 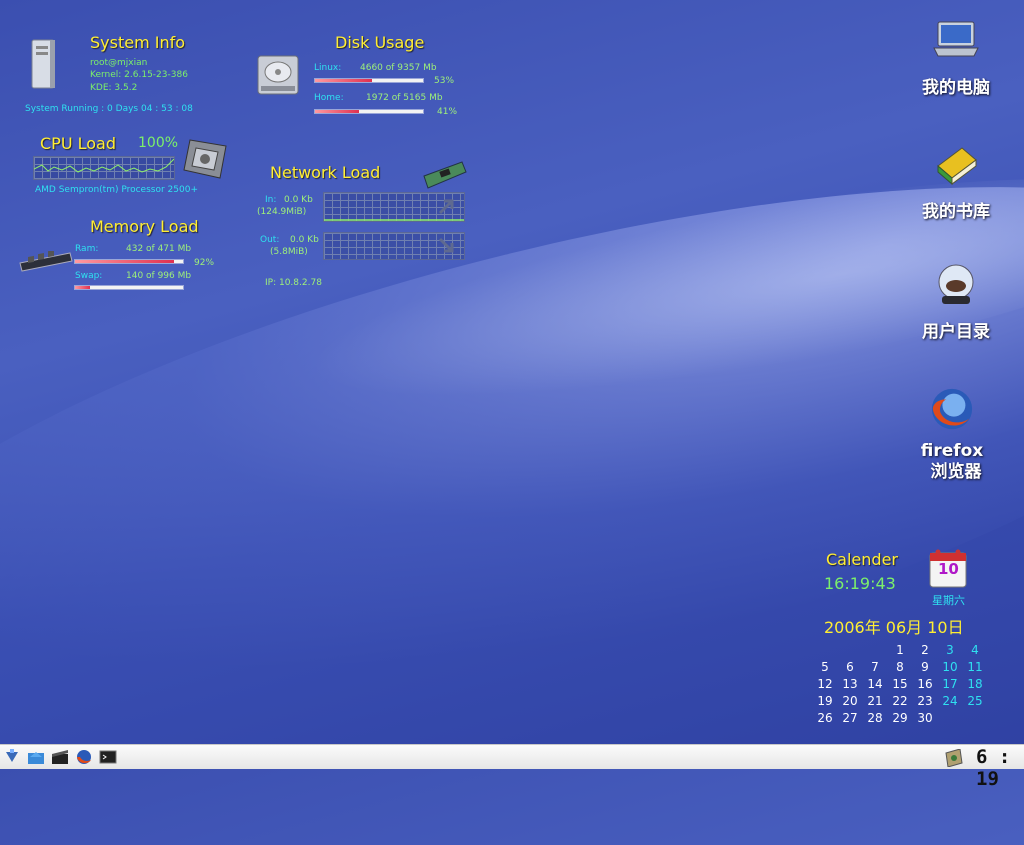 I want to click on disk-usage-title: Disk Usage, so click(x=380, y=42).